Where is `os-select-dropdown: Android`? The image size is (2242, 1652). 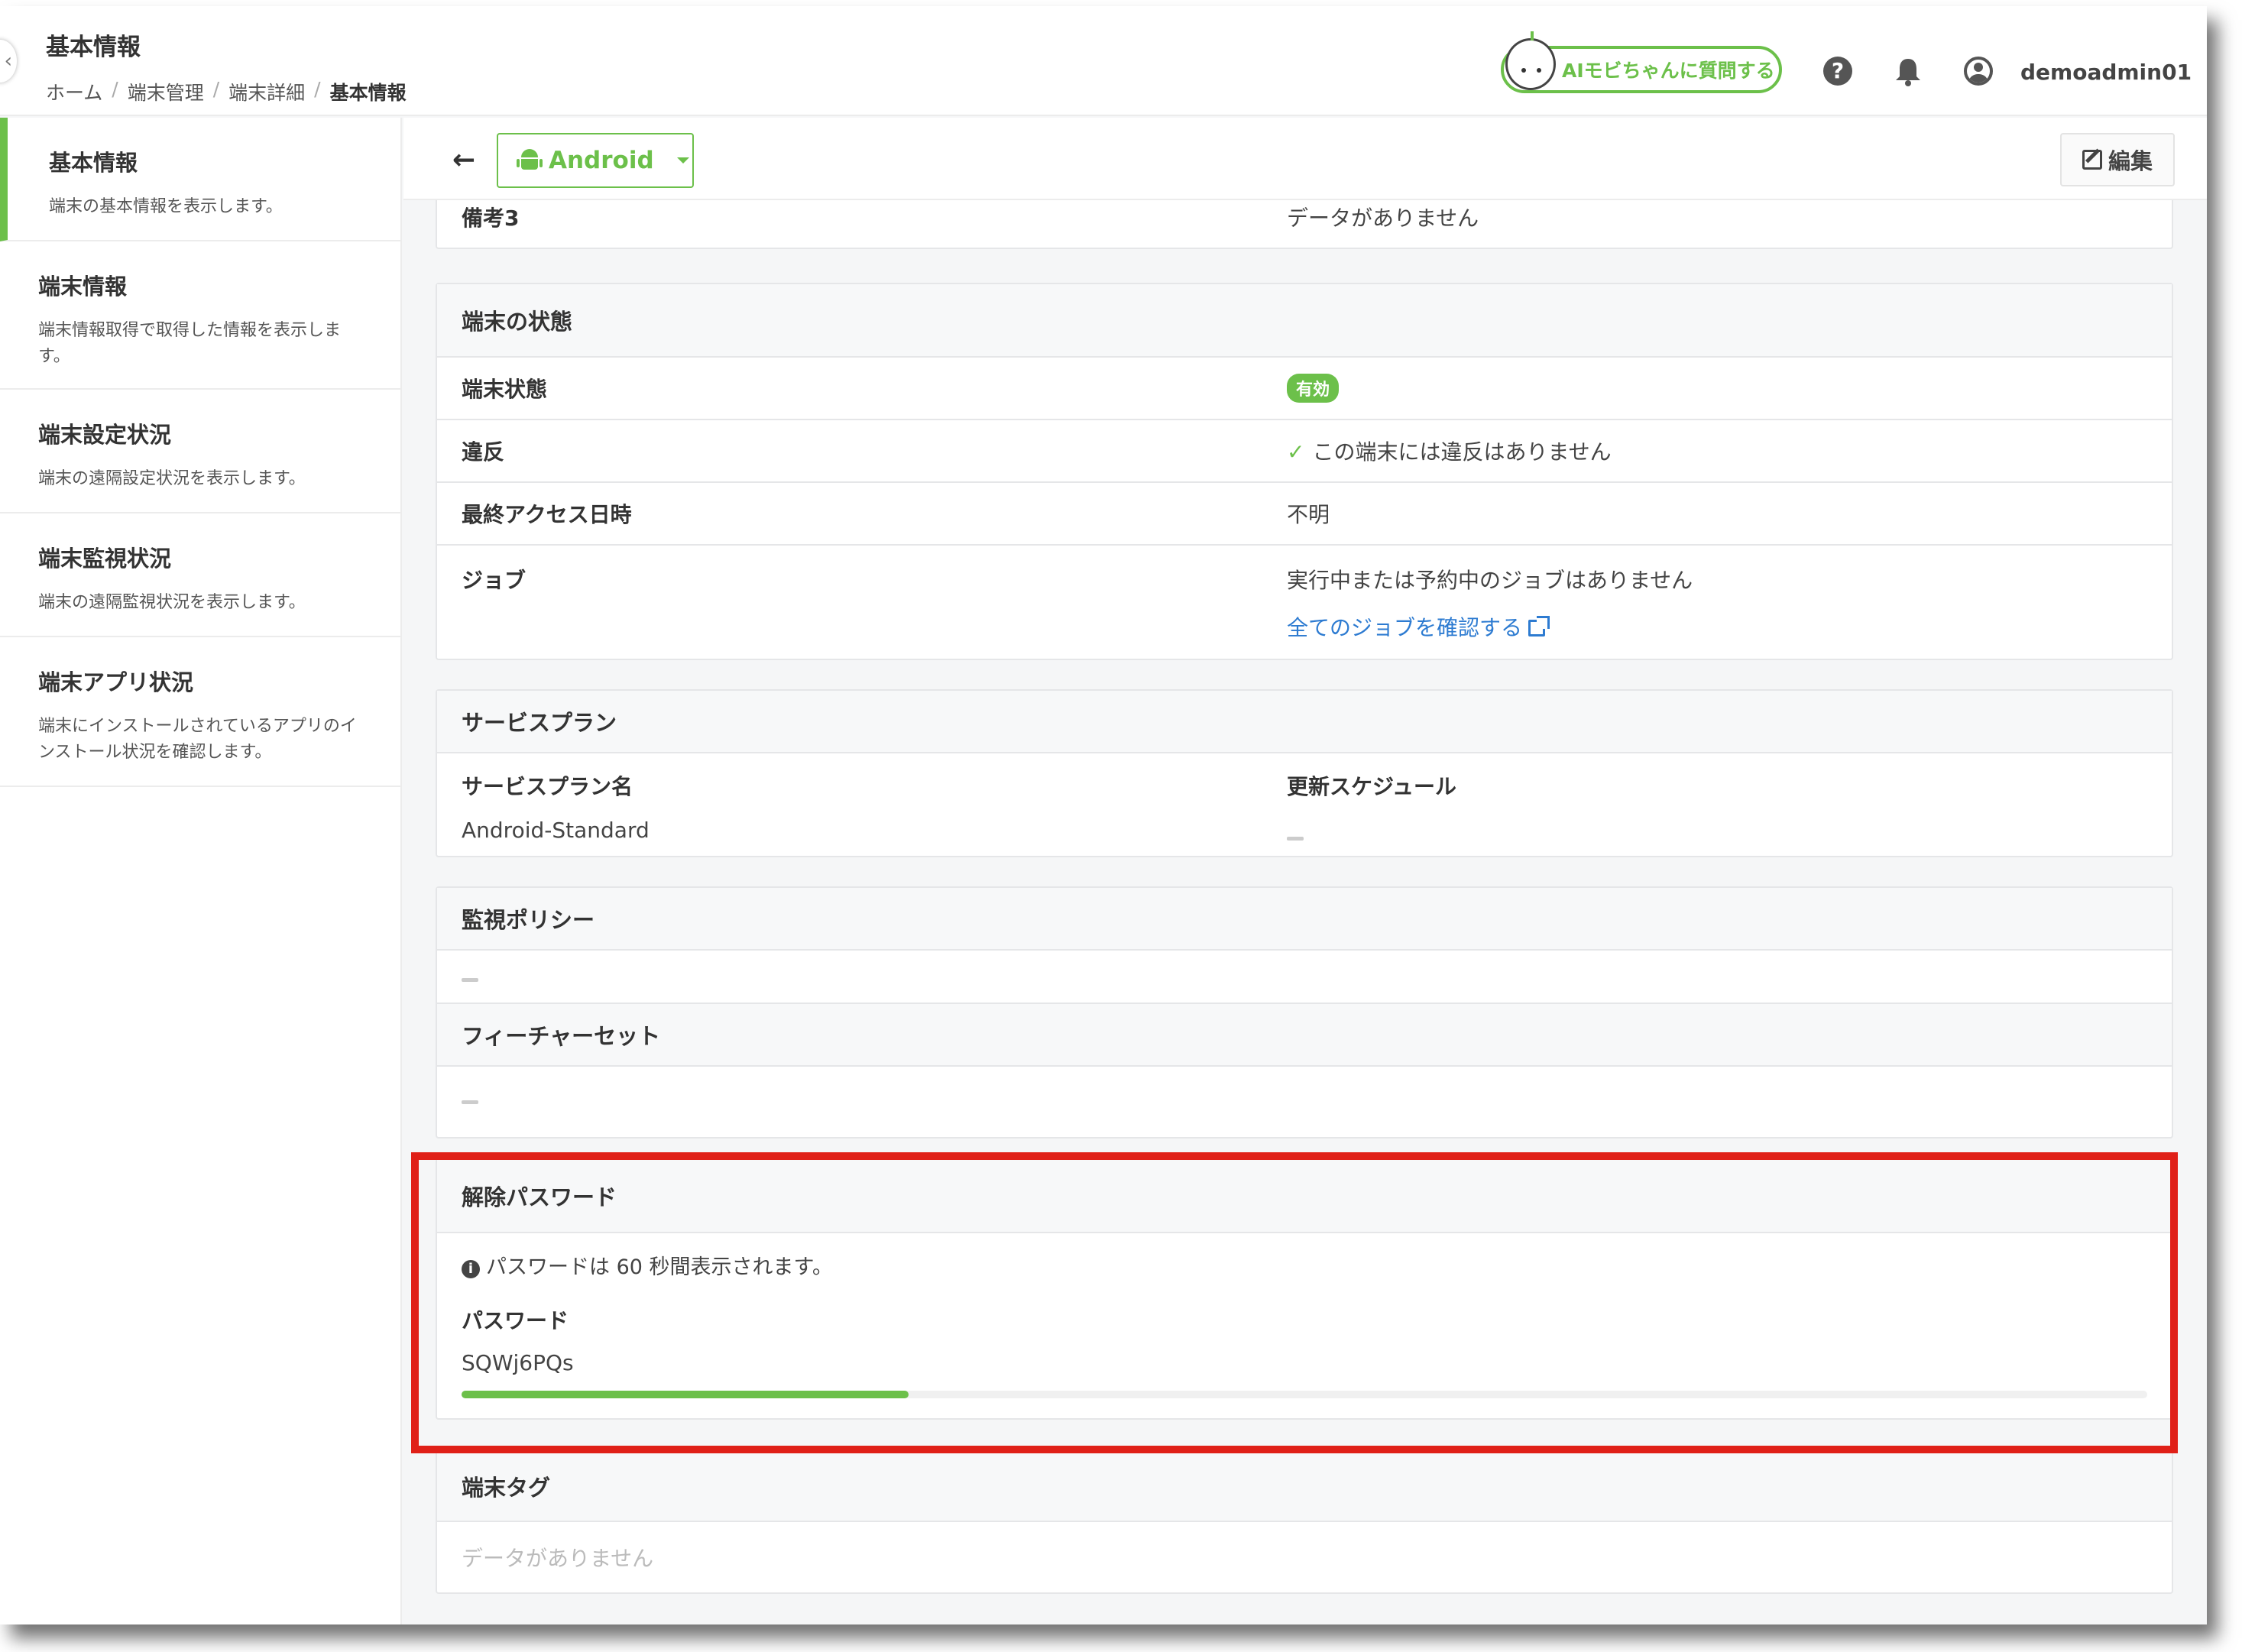 os-select-dropdown: Android is located at coordinates (596, 160).